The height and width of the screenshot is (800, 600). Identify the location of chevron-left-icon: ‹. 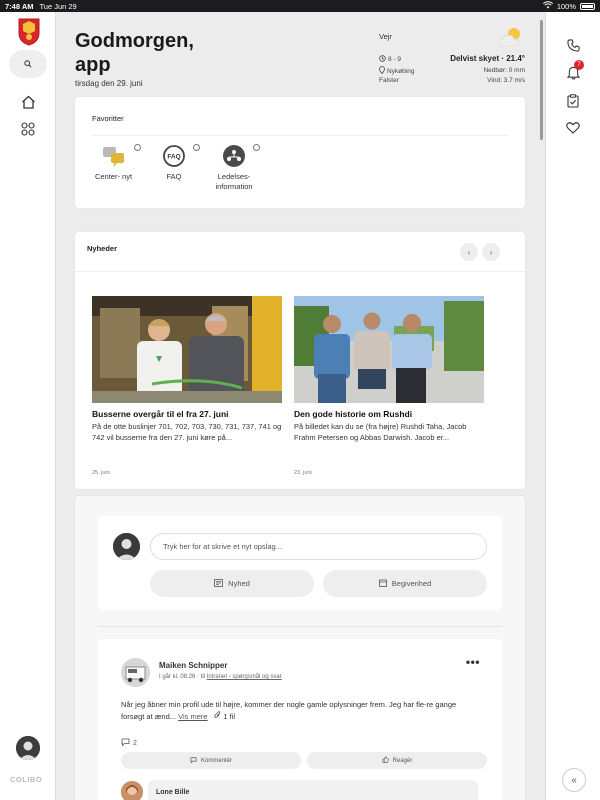
(469, 252).